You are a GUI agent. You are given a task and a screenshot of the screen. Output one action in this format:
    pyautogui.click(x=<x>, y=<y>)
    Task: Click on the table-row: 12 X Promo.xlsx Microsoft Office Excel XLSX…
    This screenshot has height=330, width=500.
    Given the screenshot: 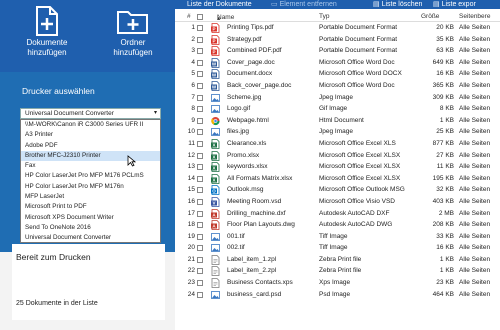 What is the action you would take?
    pyautogui.click(x=337, y=156)
    